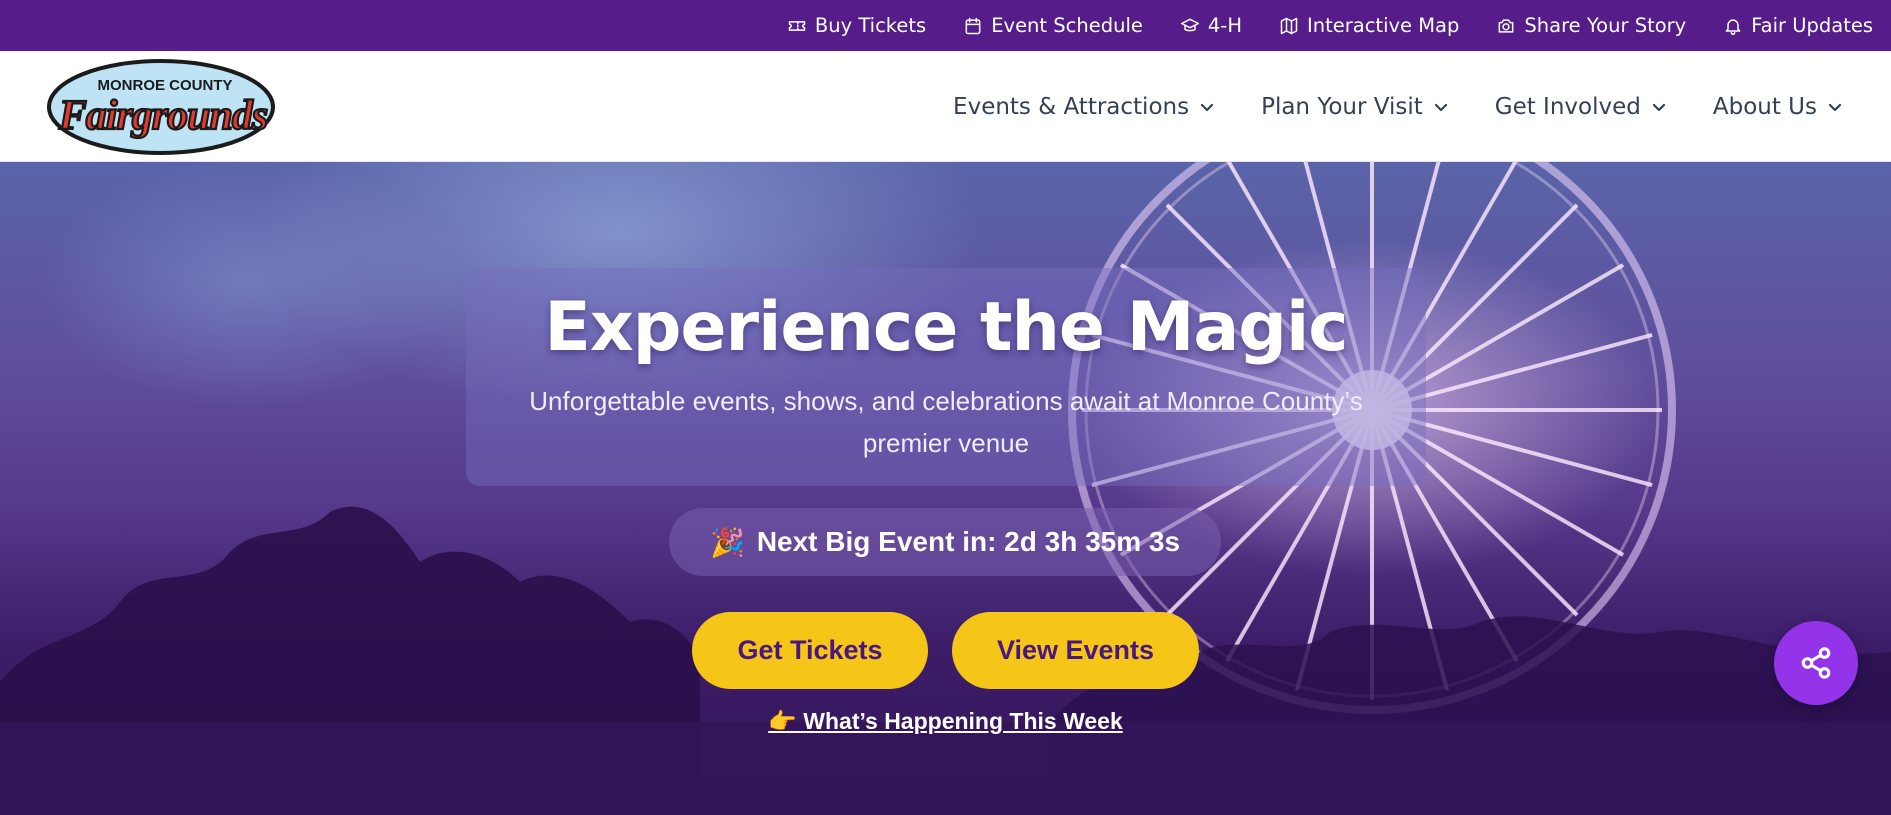 The image size is (1891, 815). Describe the element at coordinates (946, 327) in the screenshot. I see `hero-title: Experience the Magic` at that location.